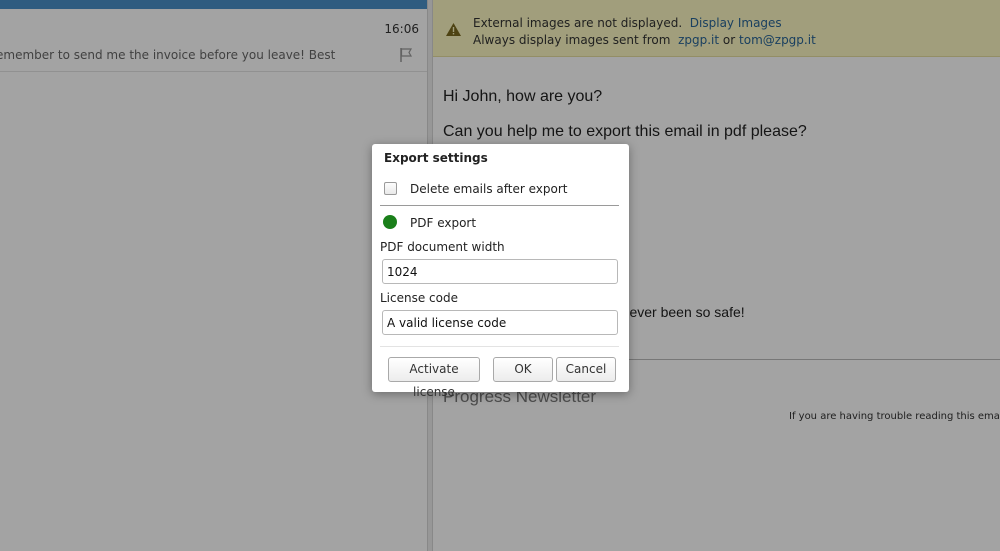 The image size is (1000, 551). What do you see at coordinates (499, 346) in the screenshot?
I see `dialog-footer-divider` at bounding box center [499, 346].